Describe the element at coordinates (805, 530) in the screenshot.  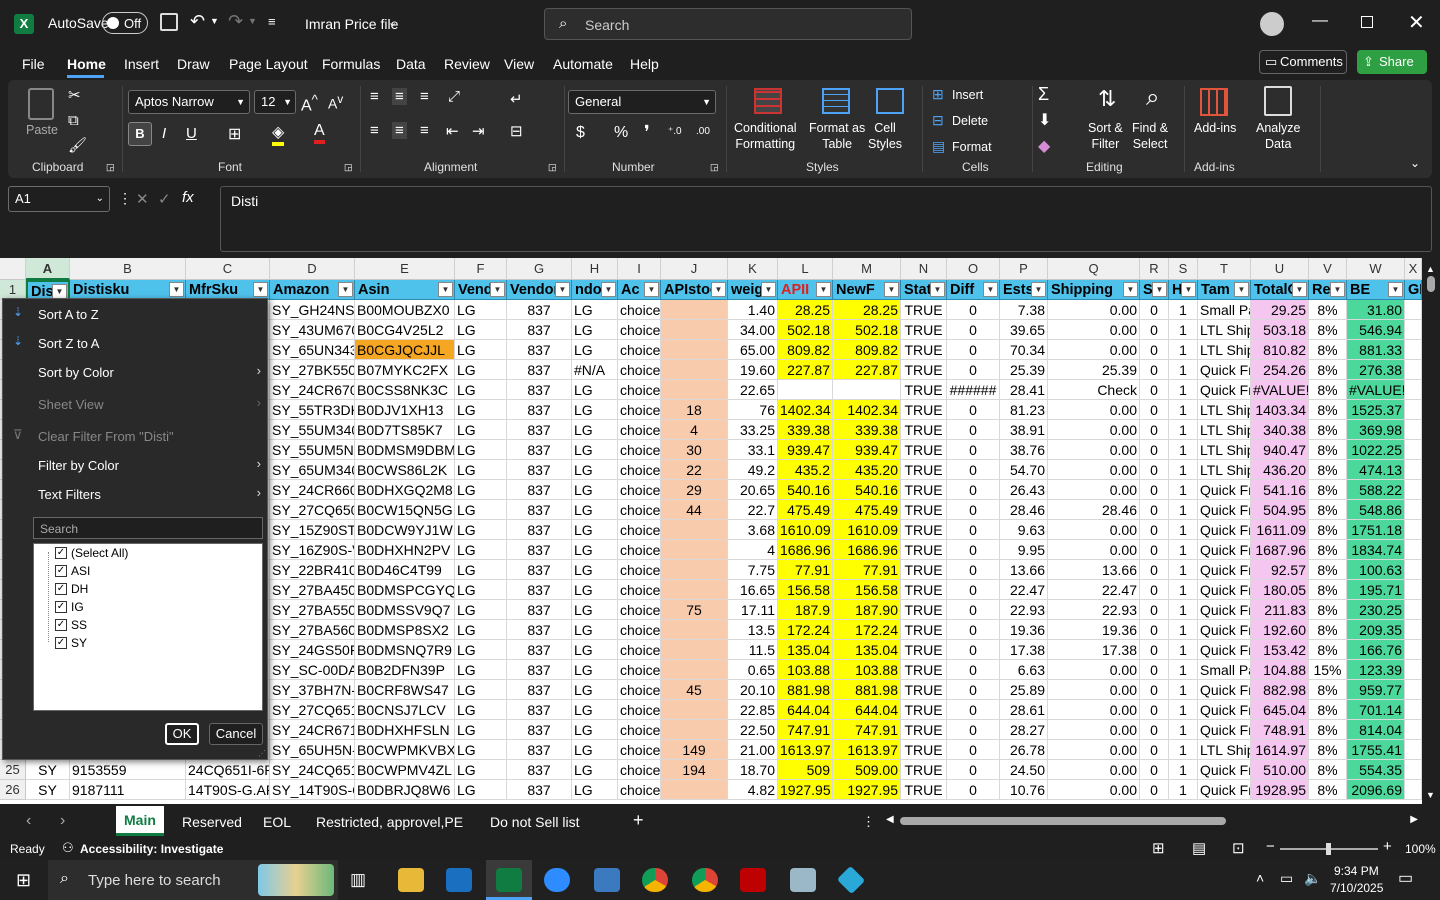
I see `cell-L13: 1610.09` at that location.